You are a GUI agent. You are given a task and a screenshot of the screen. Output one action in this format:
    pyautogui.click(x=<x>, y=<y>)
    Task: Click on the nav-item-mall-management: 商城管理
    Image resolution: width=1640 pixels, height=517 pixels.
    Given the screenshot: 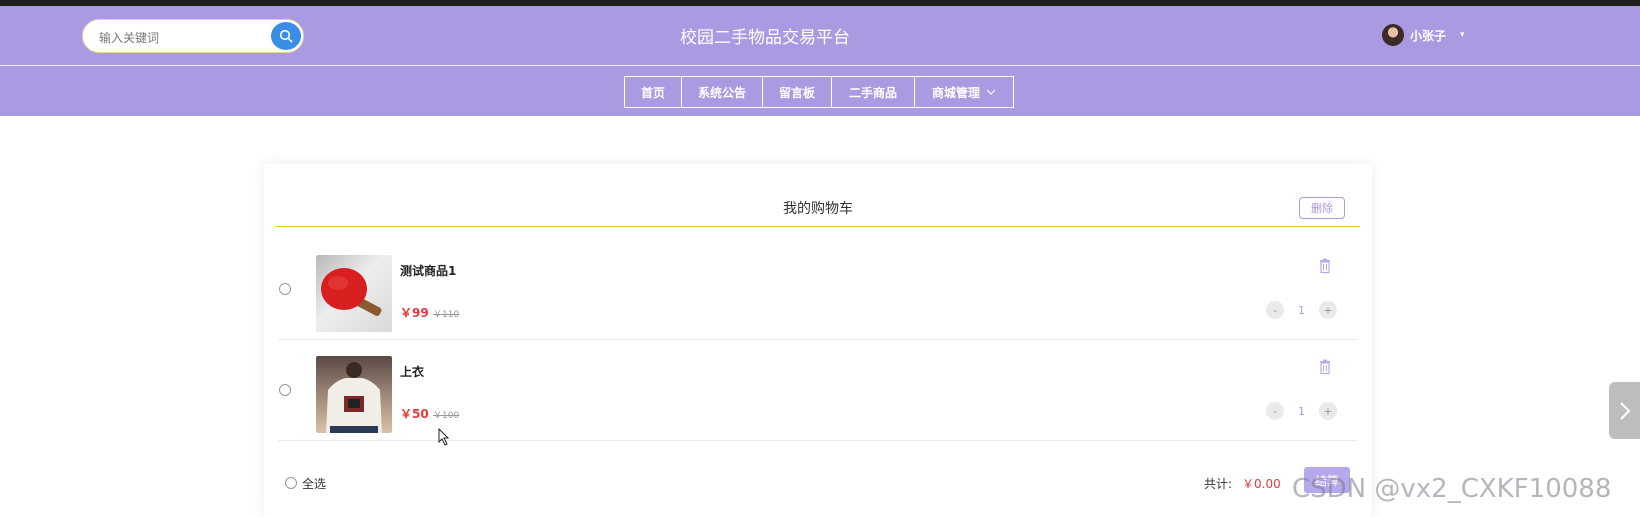 What is the action you would take?
    pyautogui.click(x=964, y=92)
    